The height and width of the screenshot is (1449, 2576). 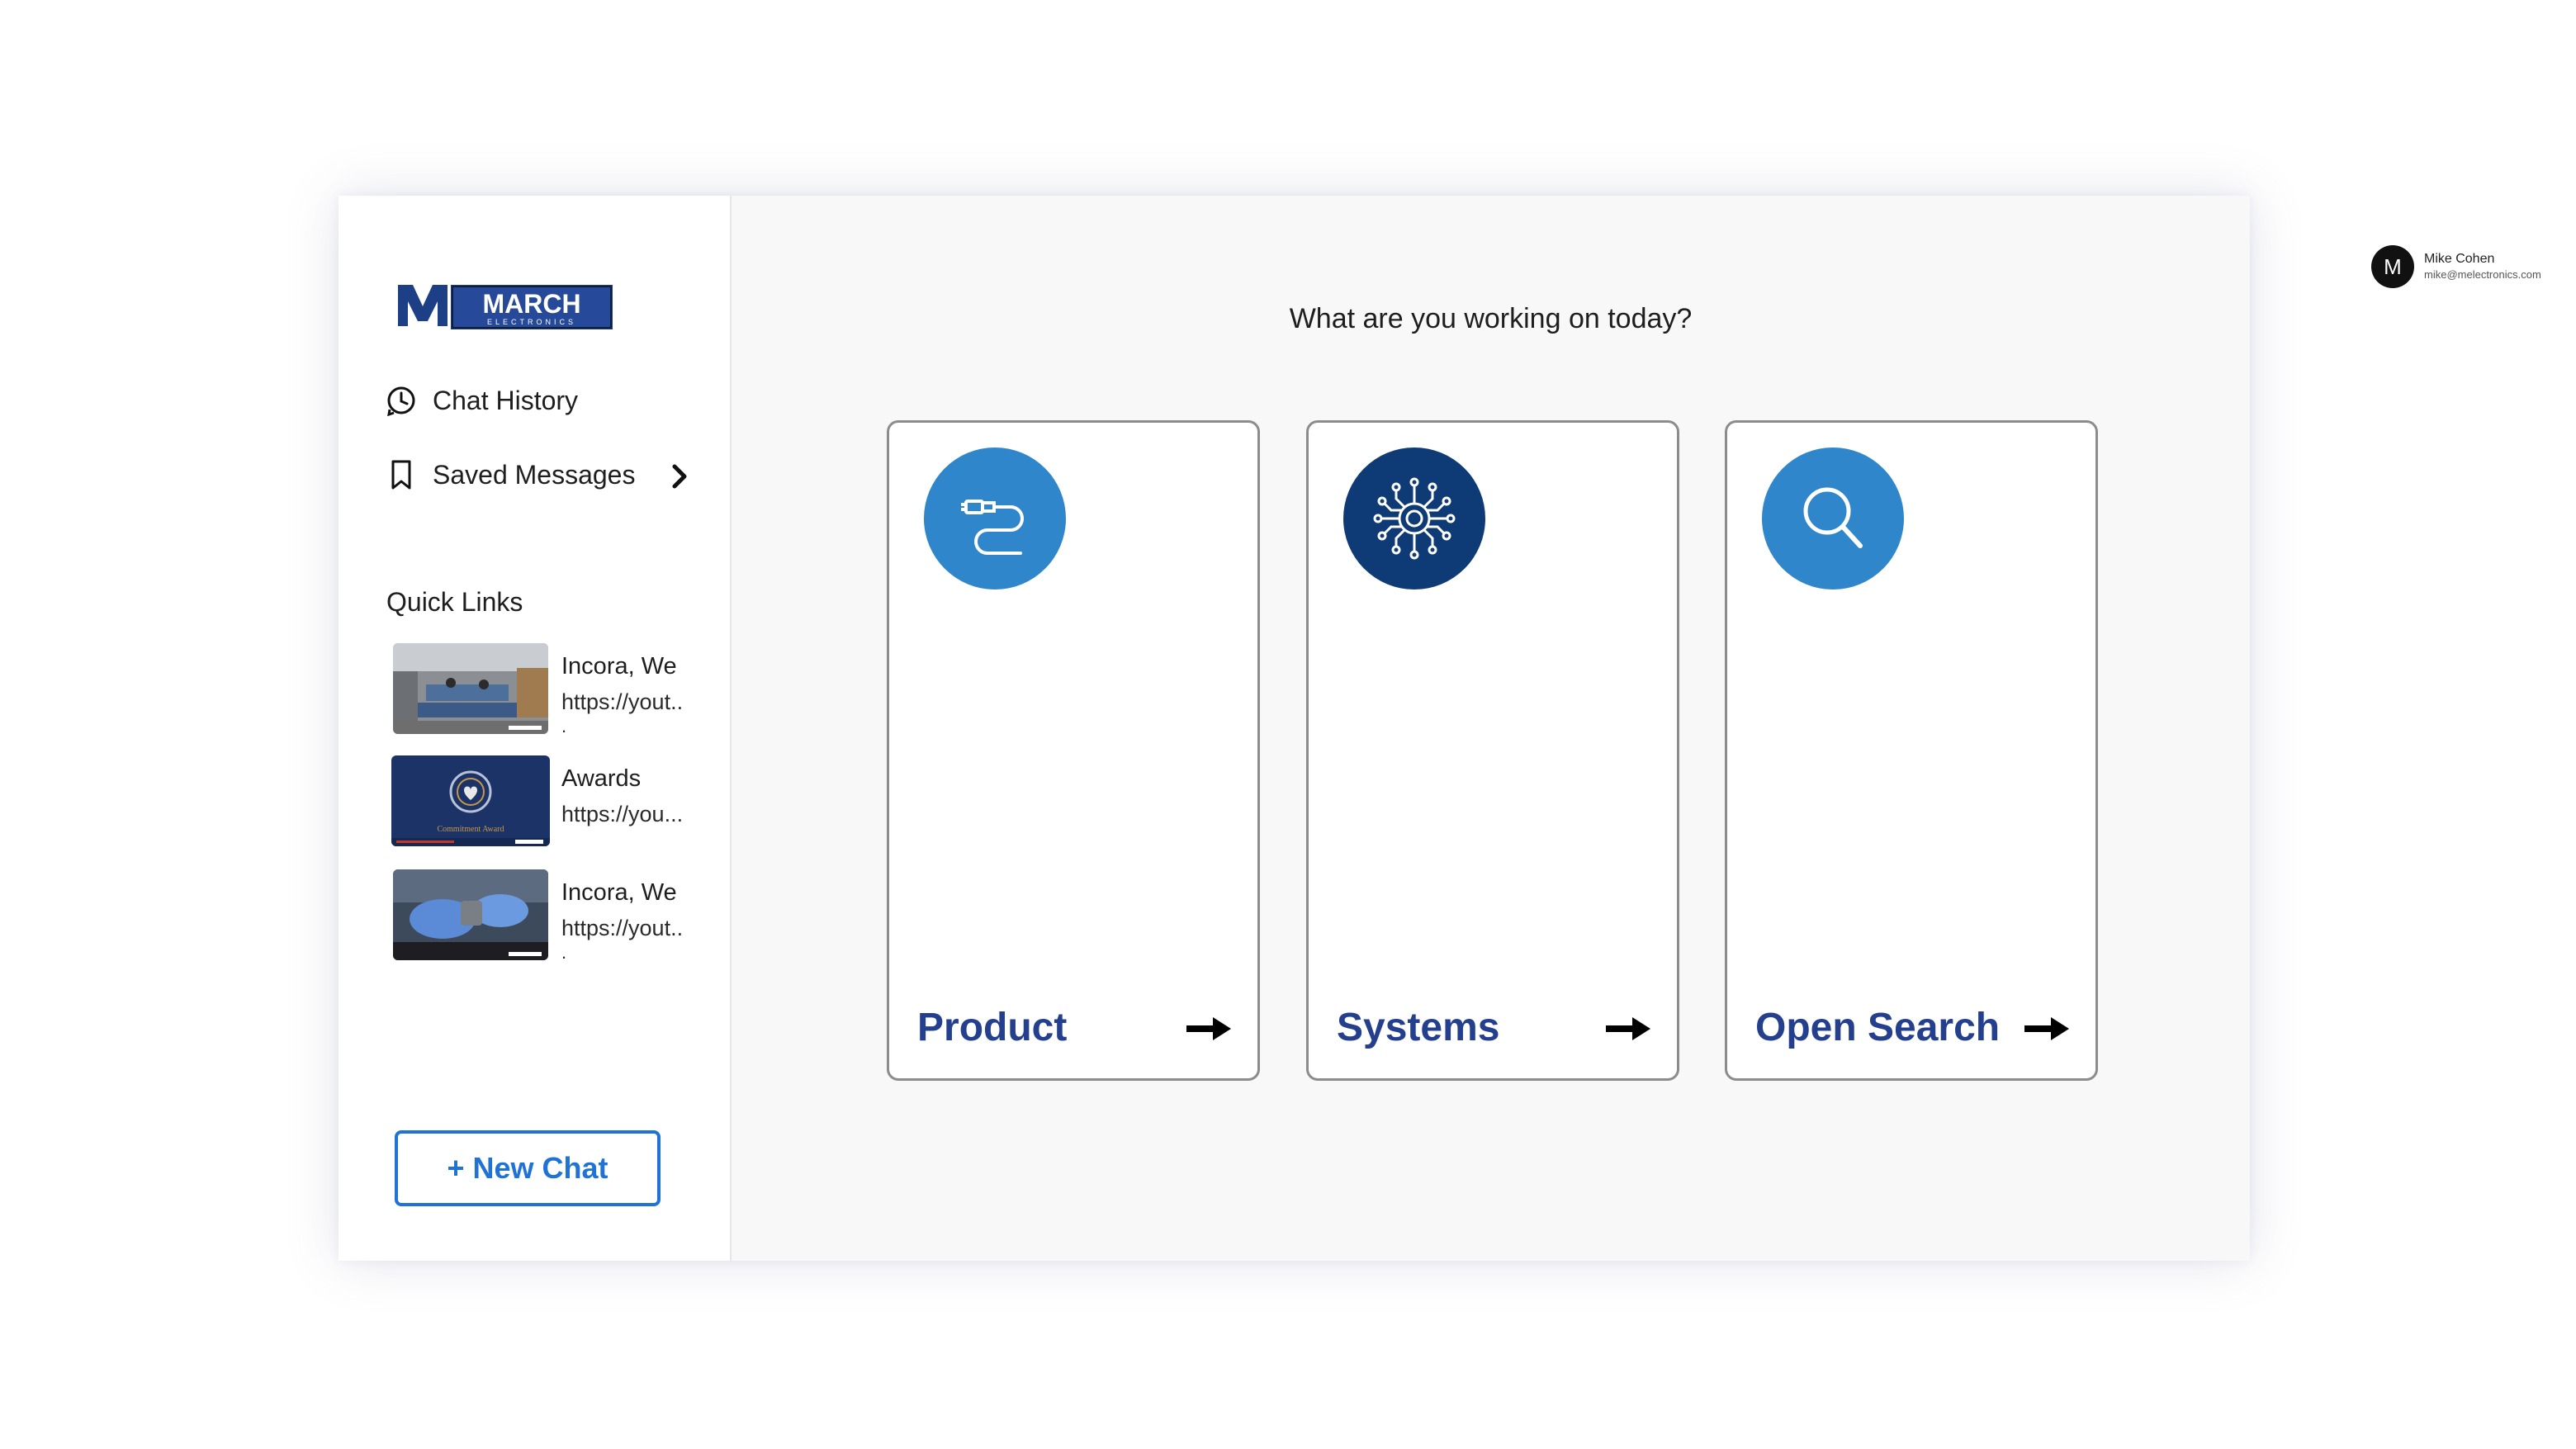 What do you see at coordinates (2482, 274) in the screenshot?
I see `user-email: mike@melectronics.com` at bounding box center [2482, 274].